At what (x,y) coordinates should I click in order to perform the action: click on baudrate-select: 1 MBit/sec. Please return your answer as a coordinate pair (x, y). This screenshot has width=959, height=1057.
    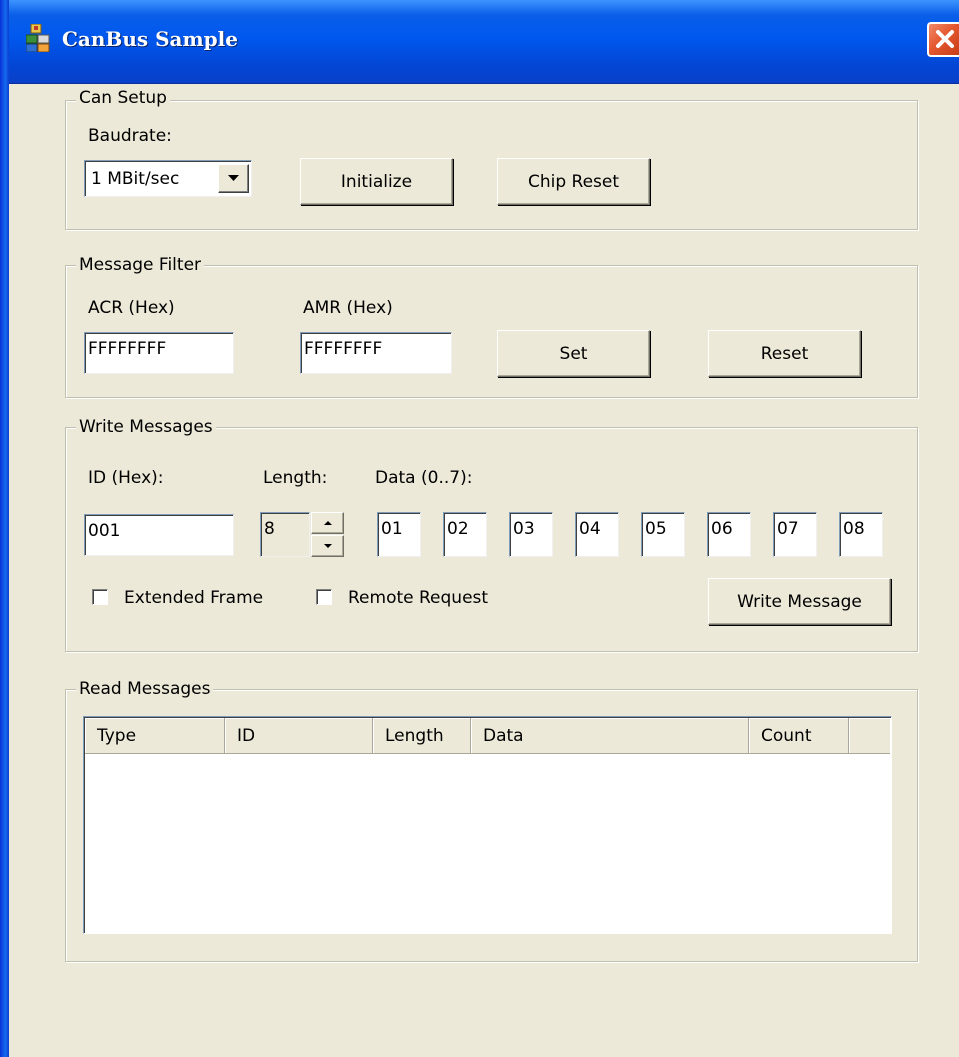
    Looking at the image, I should click on (168, 178).